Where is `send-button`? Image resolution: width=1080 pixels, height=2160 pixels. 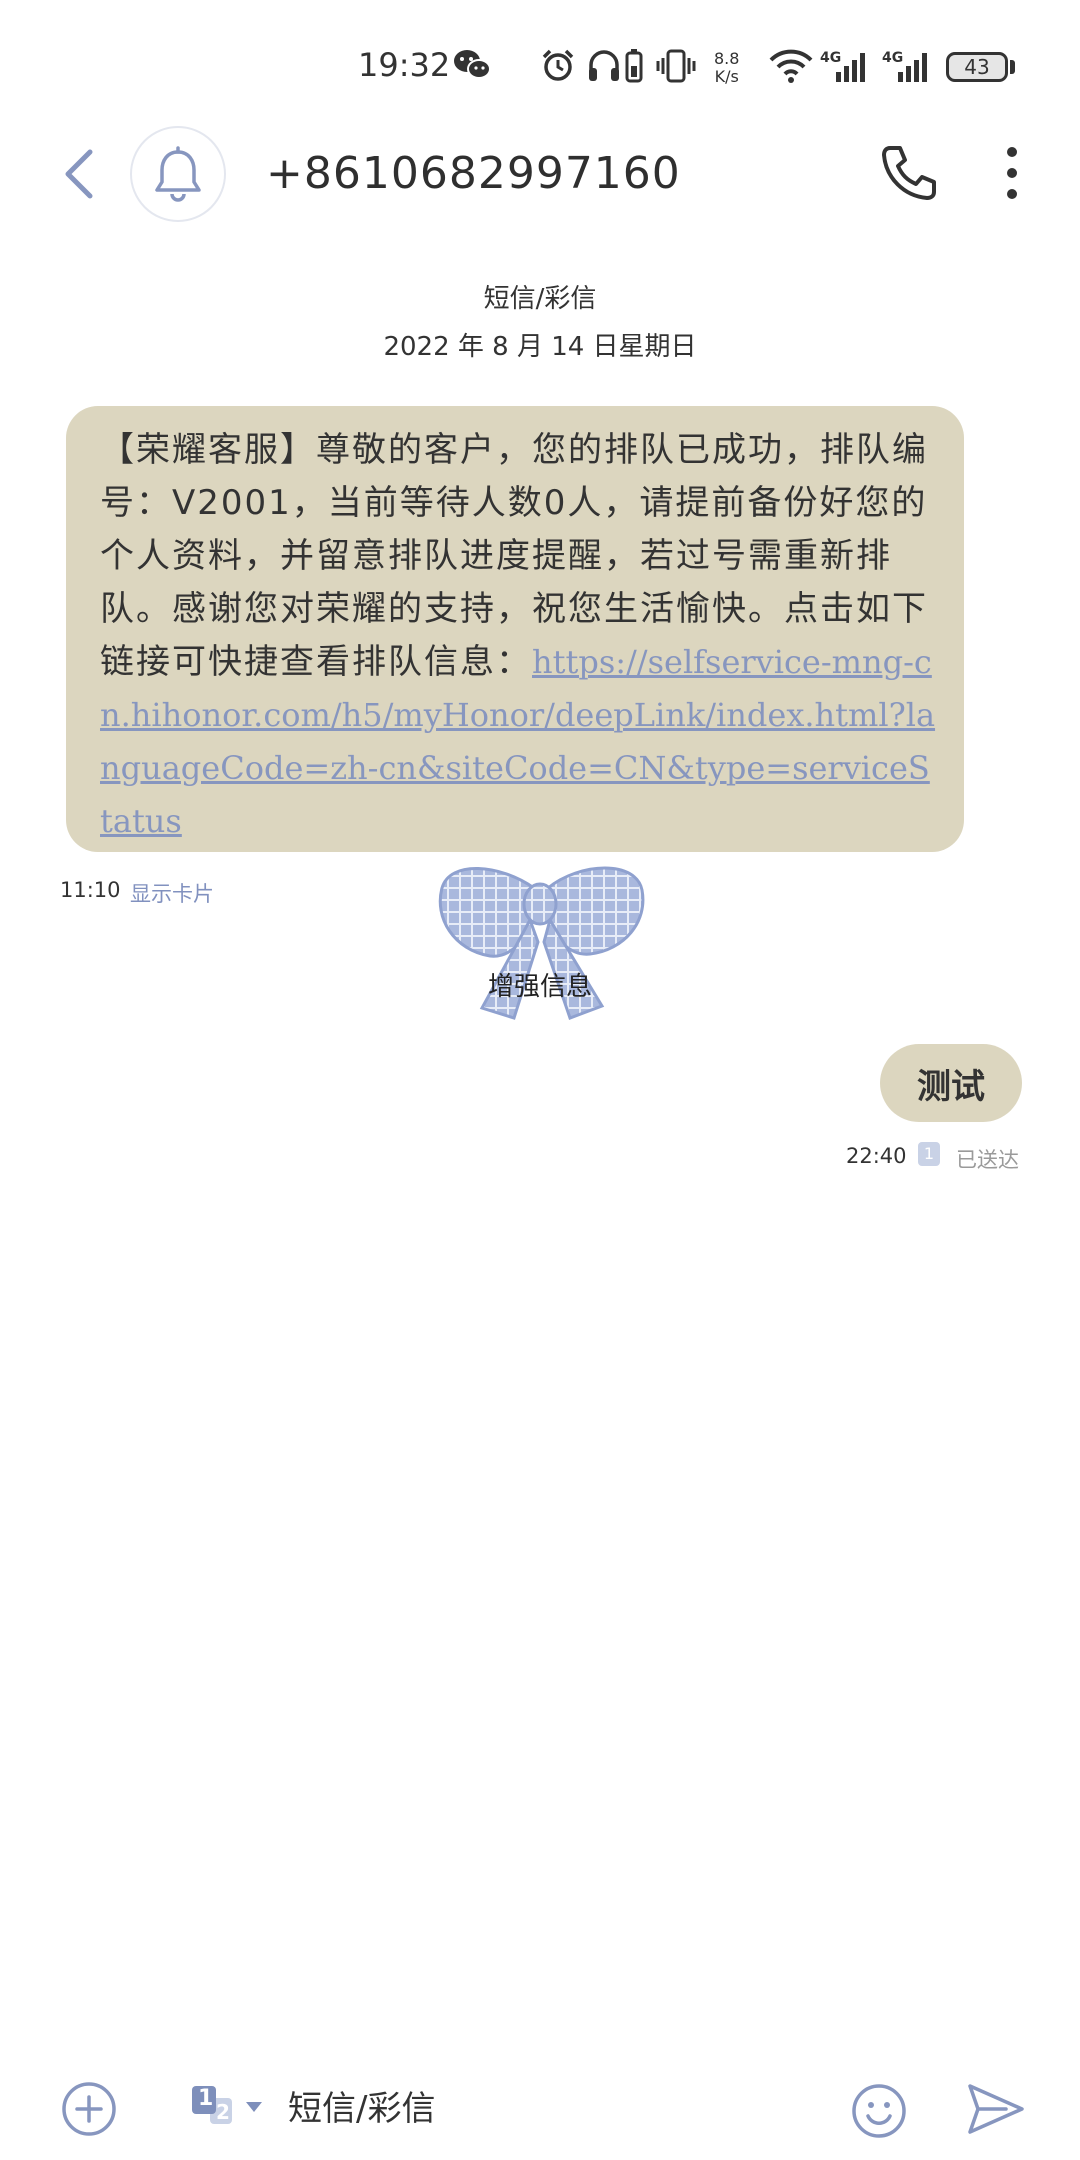 send-button is located at coordinates (996, 2109).